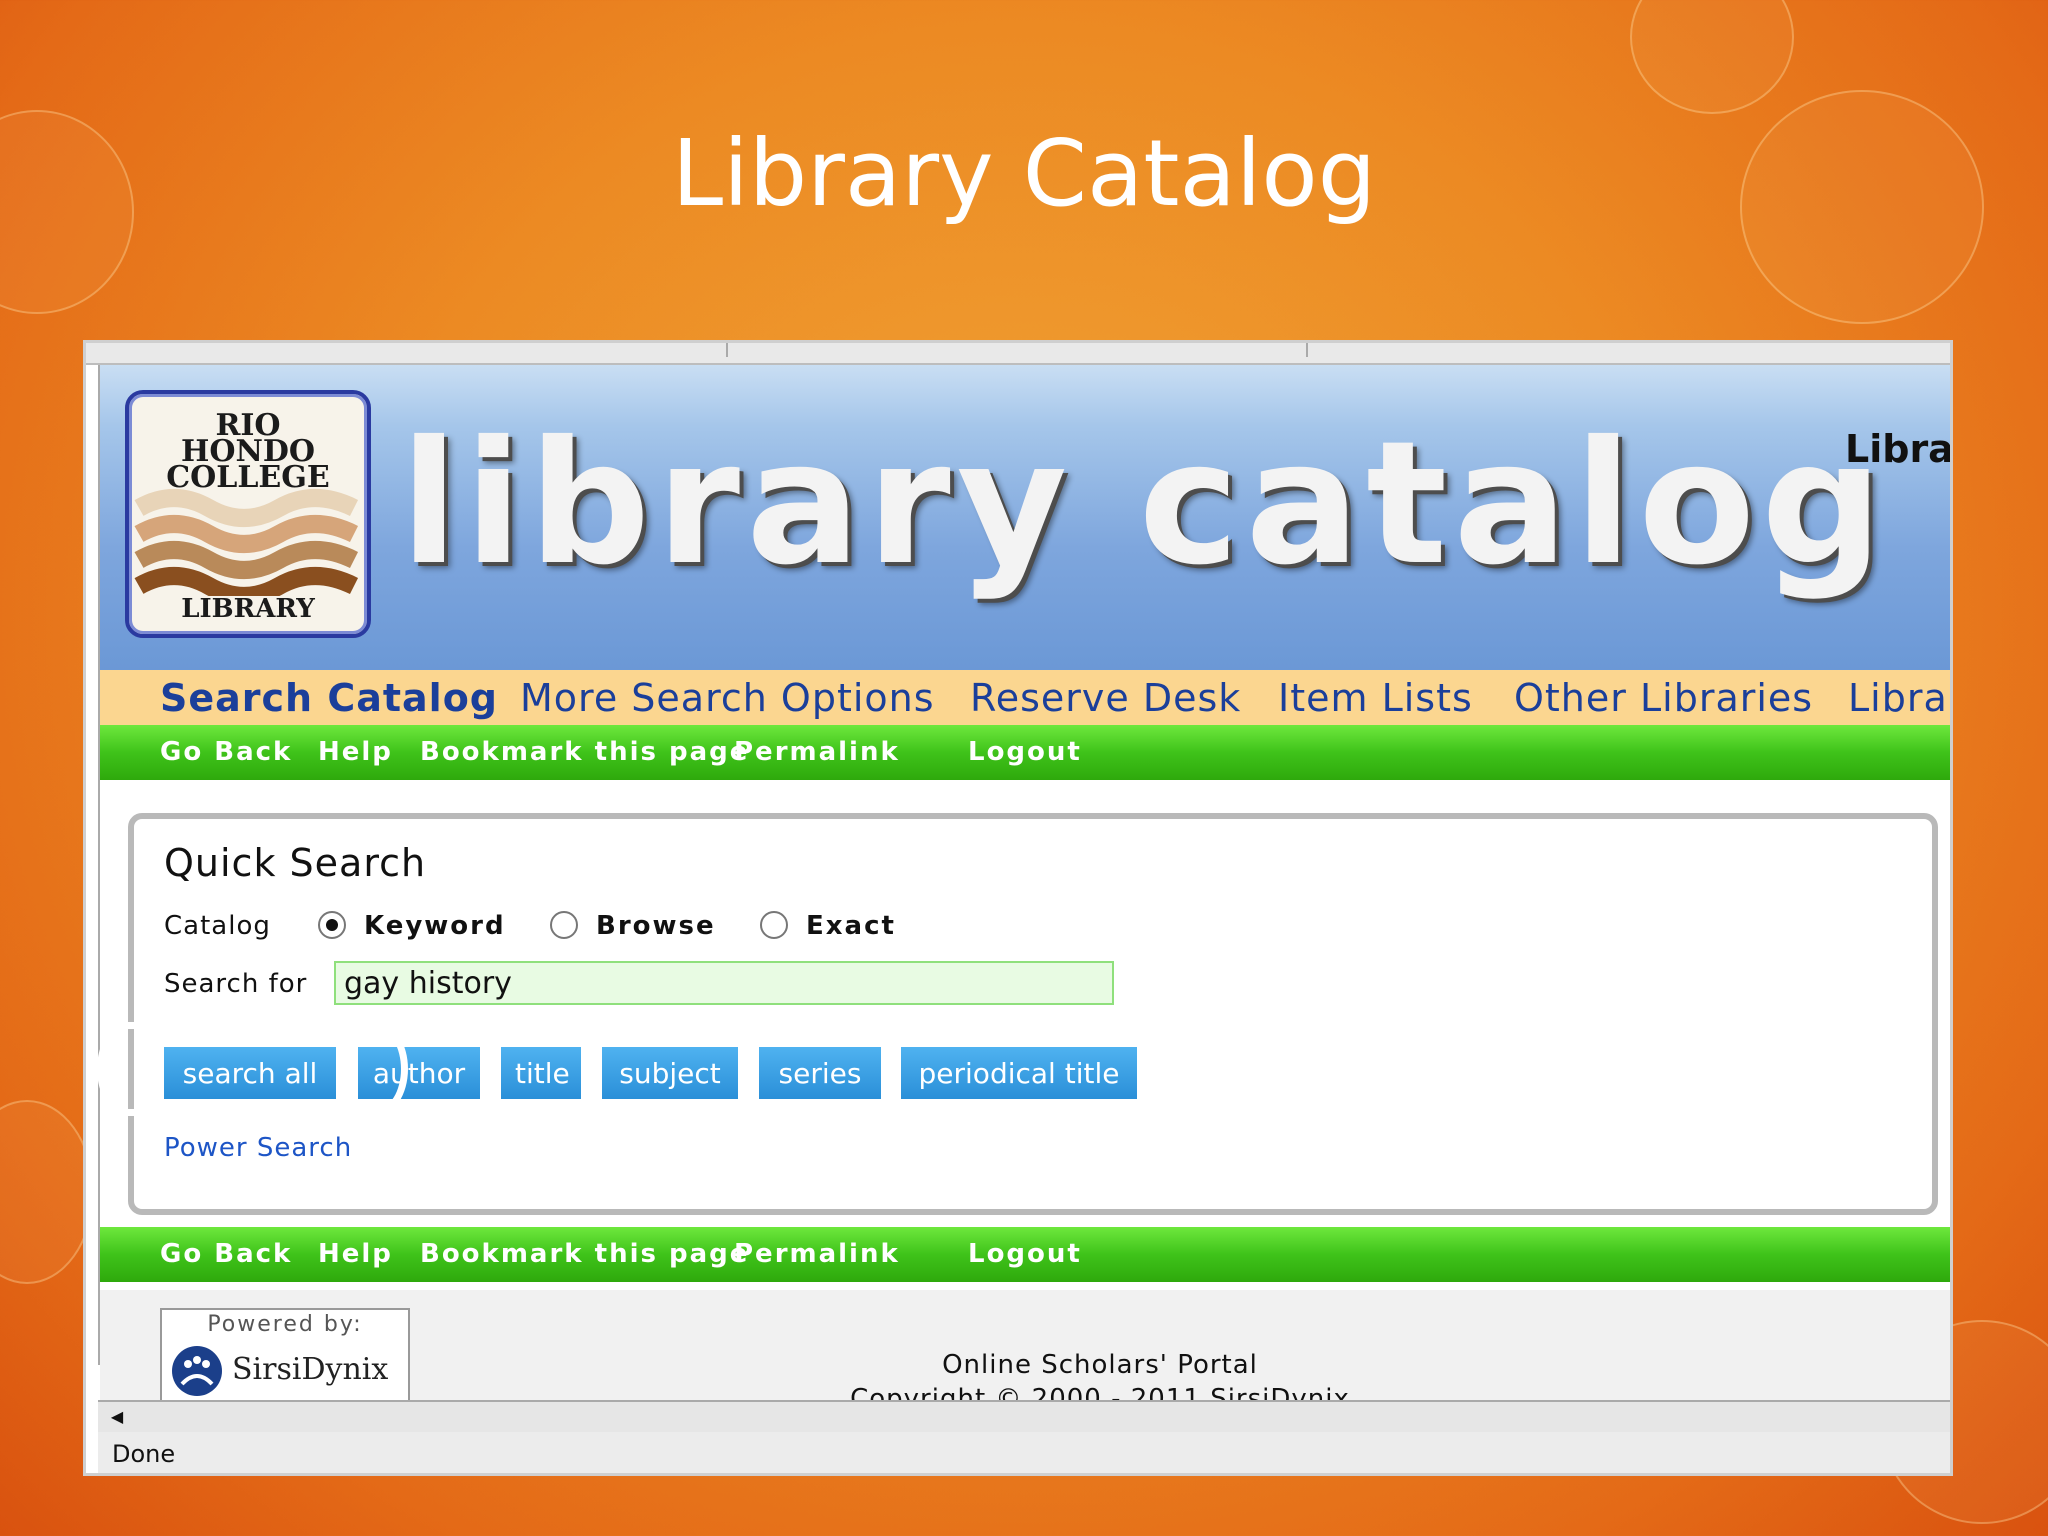 This screenshot has width=2048, height=1536. I want to click on catalog-label: Catalog, so click(217, 926).